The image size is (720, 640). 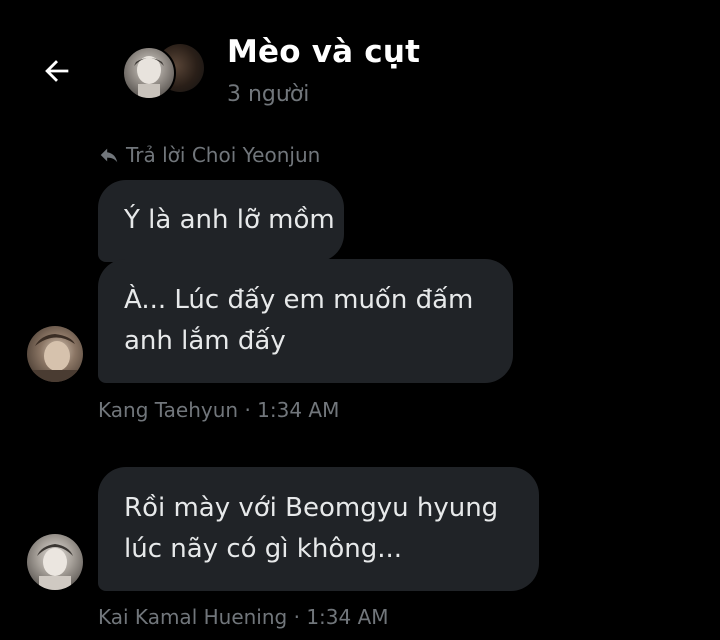 What do you see at coordinates (205, 341) in the screenshot?
I see `message-text: anh lắm đấy` at bounding box center [205, 341].